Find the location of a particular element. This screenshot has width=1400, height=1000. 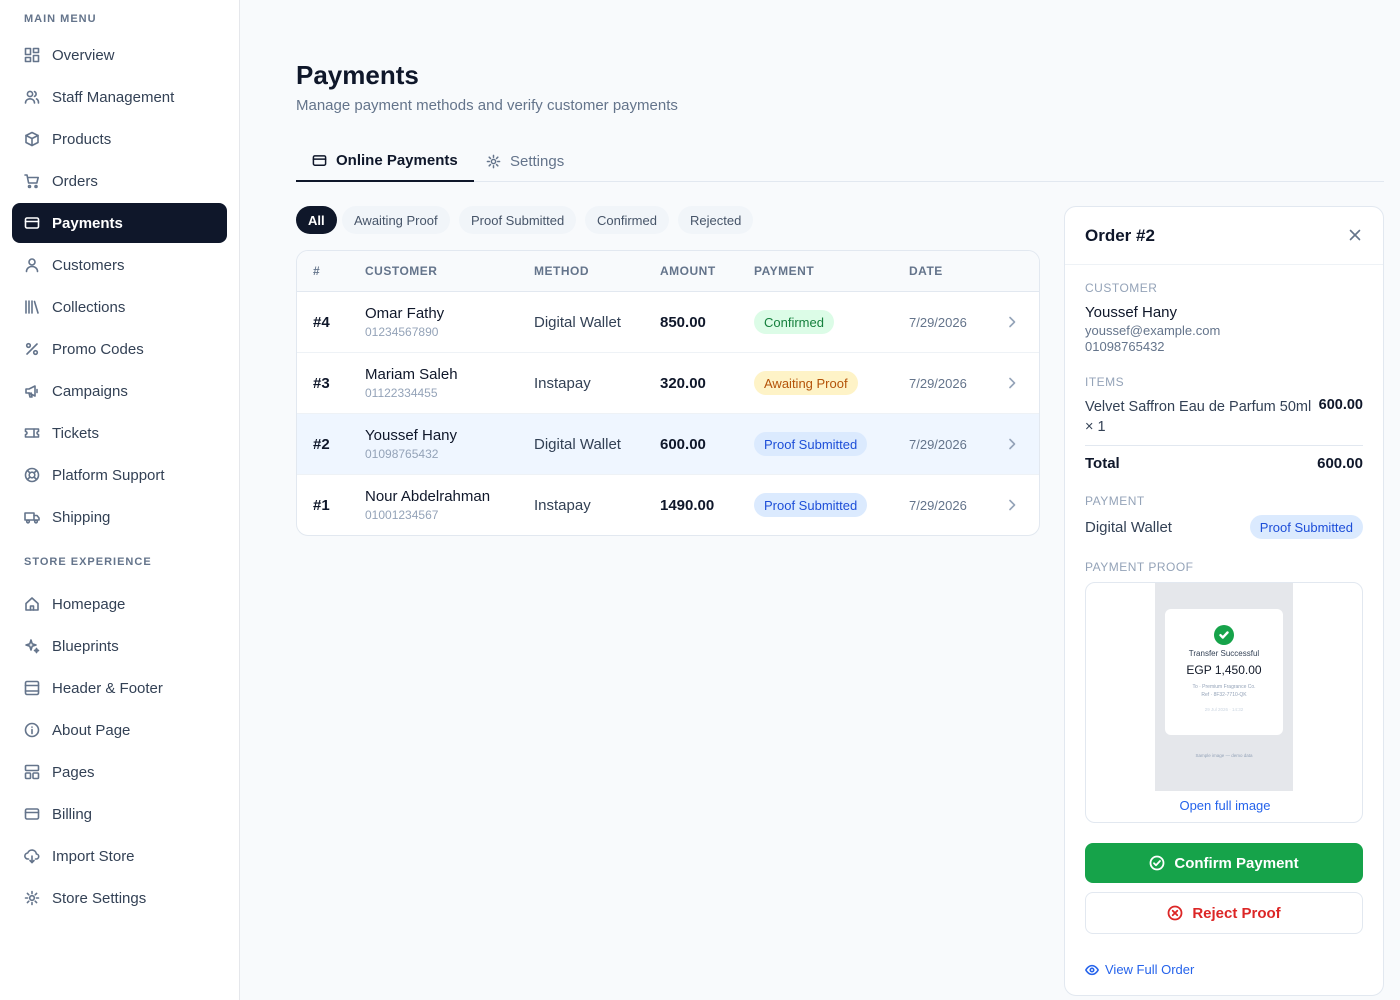

sidebar-item-pages: Pages is located at coordinates (119, 772).